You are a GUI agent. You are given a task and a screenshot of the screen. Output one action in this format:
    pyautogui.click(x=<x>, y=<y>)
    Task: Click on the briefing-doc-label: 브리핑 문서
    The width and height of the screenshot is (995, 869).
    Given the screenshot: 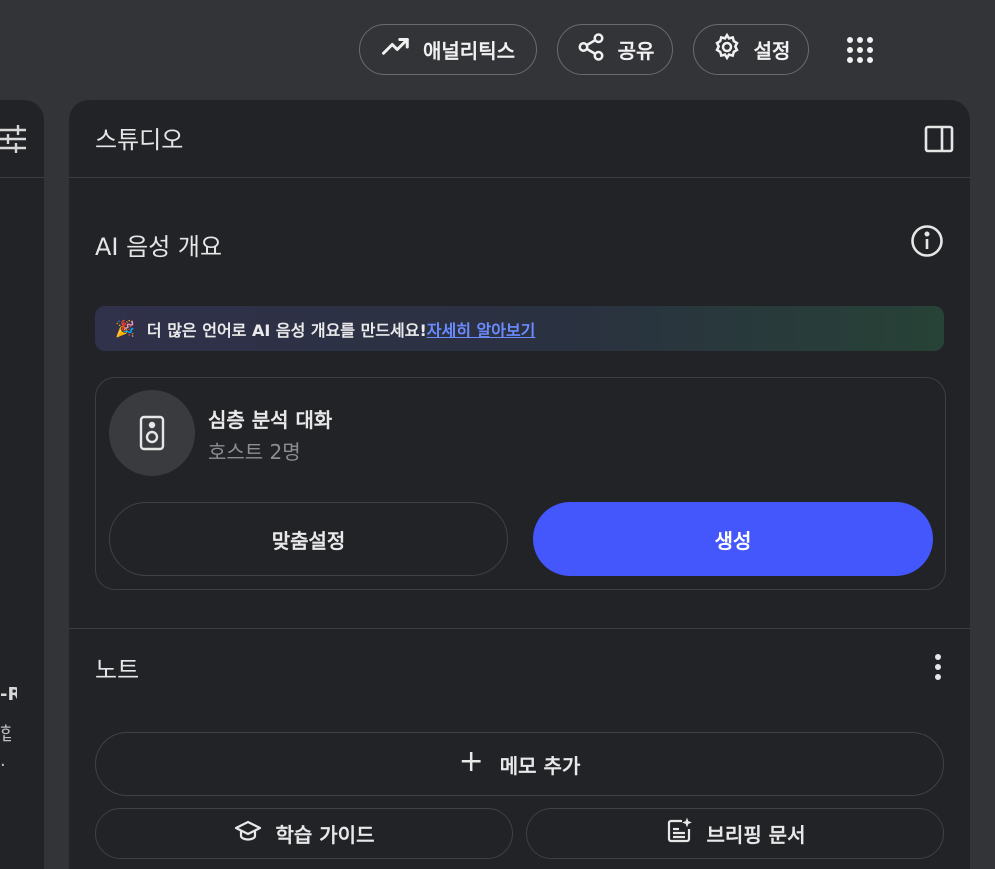 What is the action you would take?
    pyautogui.click(x=756, y=835)
    